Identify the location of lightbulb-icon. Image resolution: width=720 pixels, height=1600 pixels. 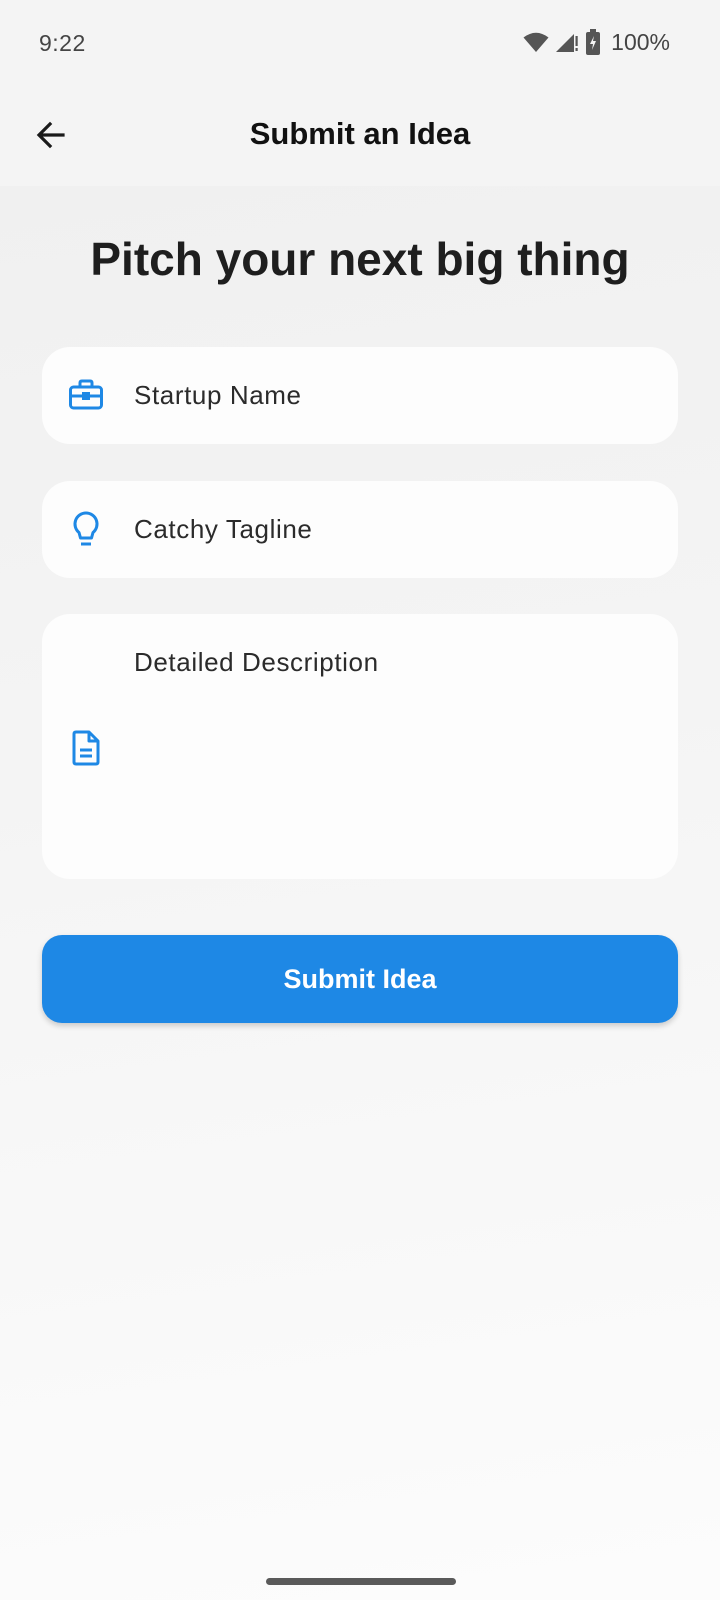
(86, 530).